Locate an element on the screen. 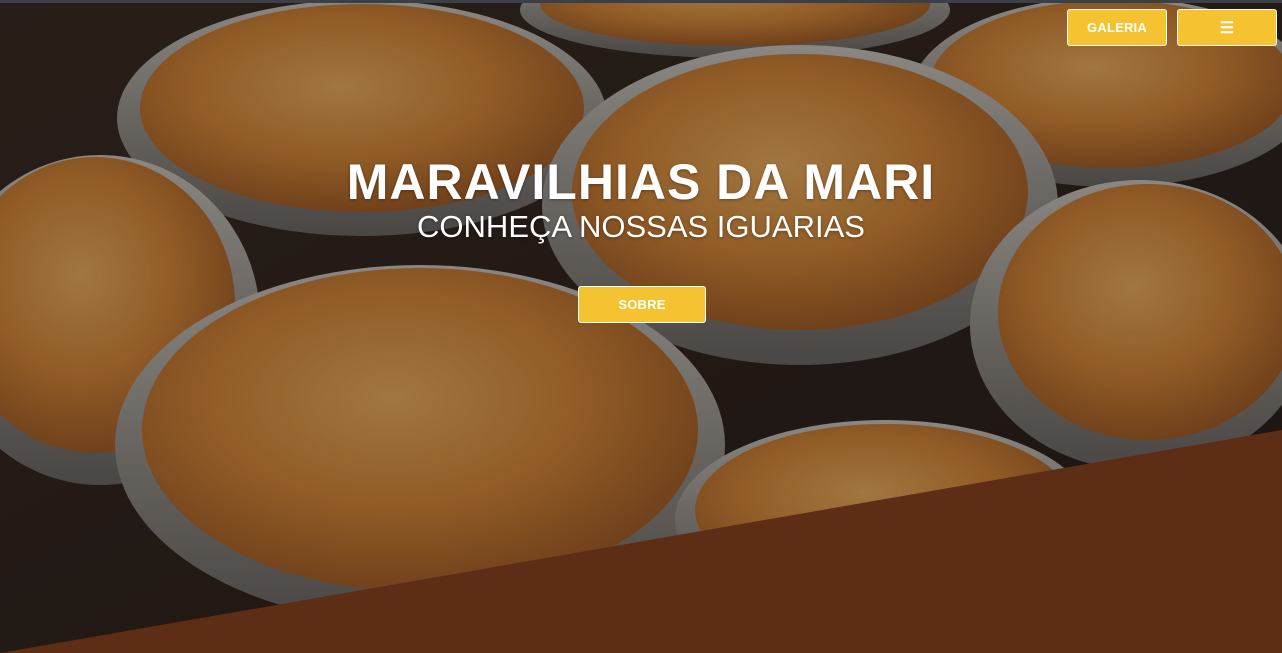 This screenshot has height=653, width=1282. top-border is located at coordinates (641, 1).